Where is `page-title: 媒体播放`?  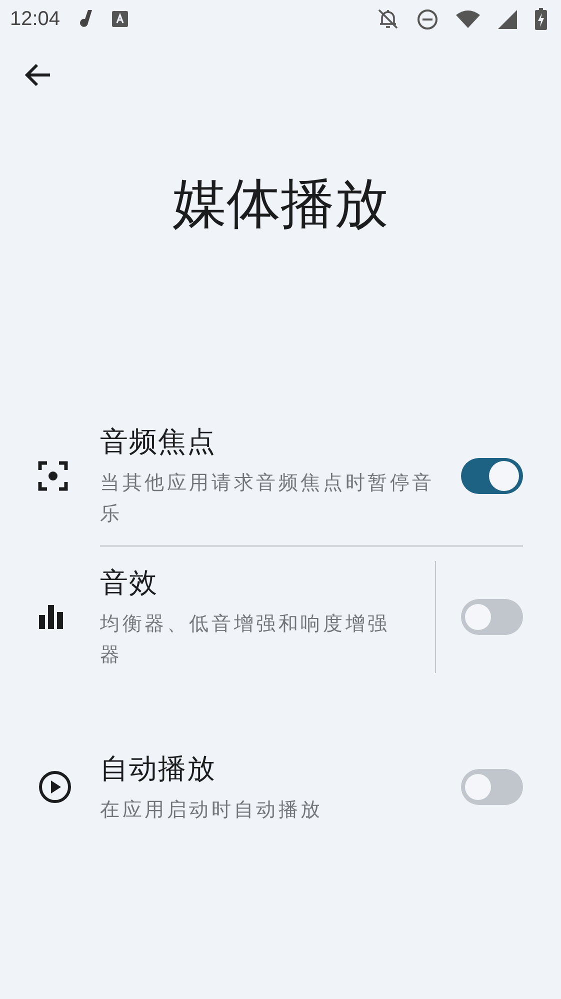 page-title: 媒体播放 is located at coordinates (280, 204).